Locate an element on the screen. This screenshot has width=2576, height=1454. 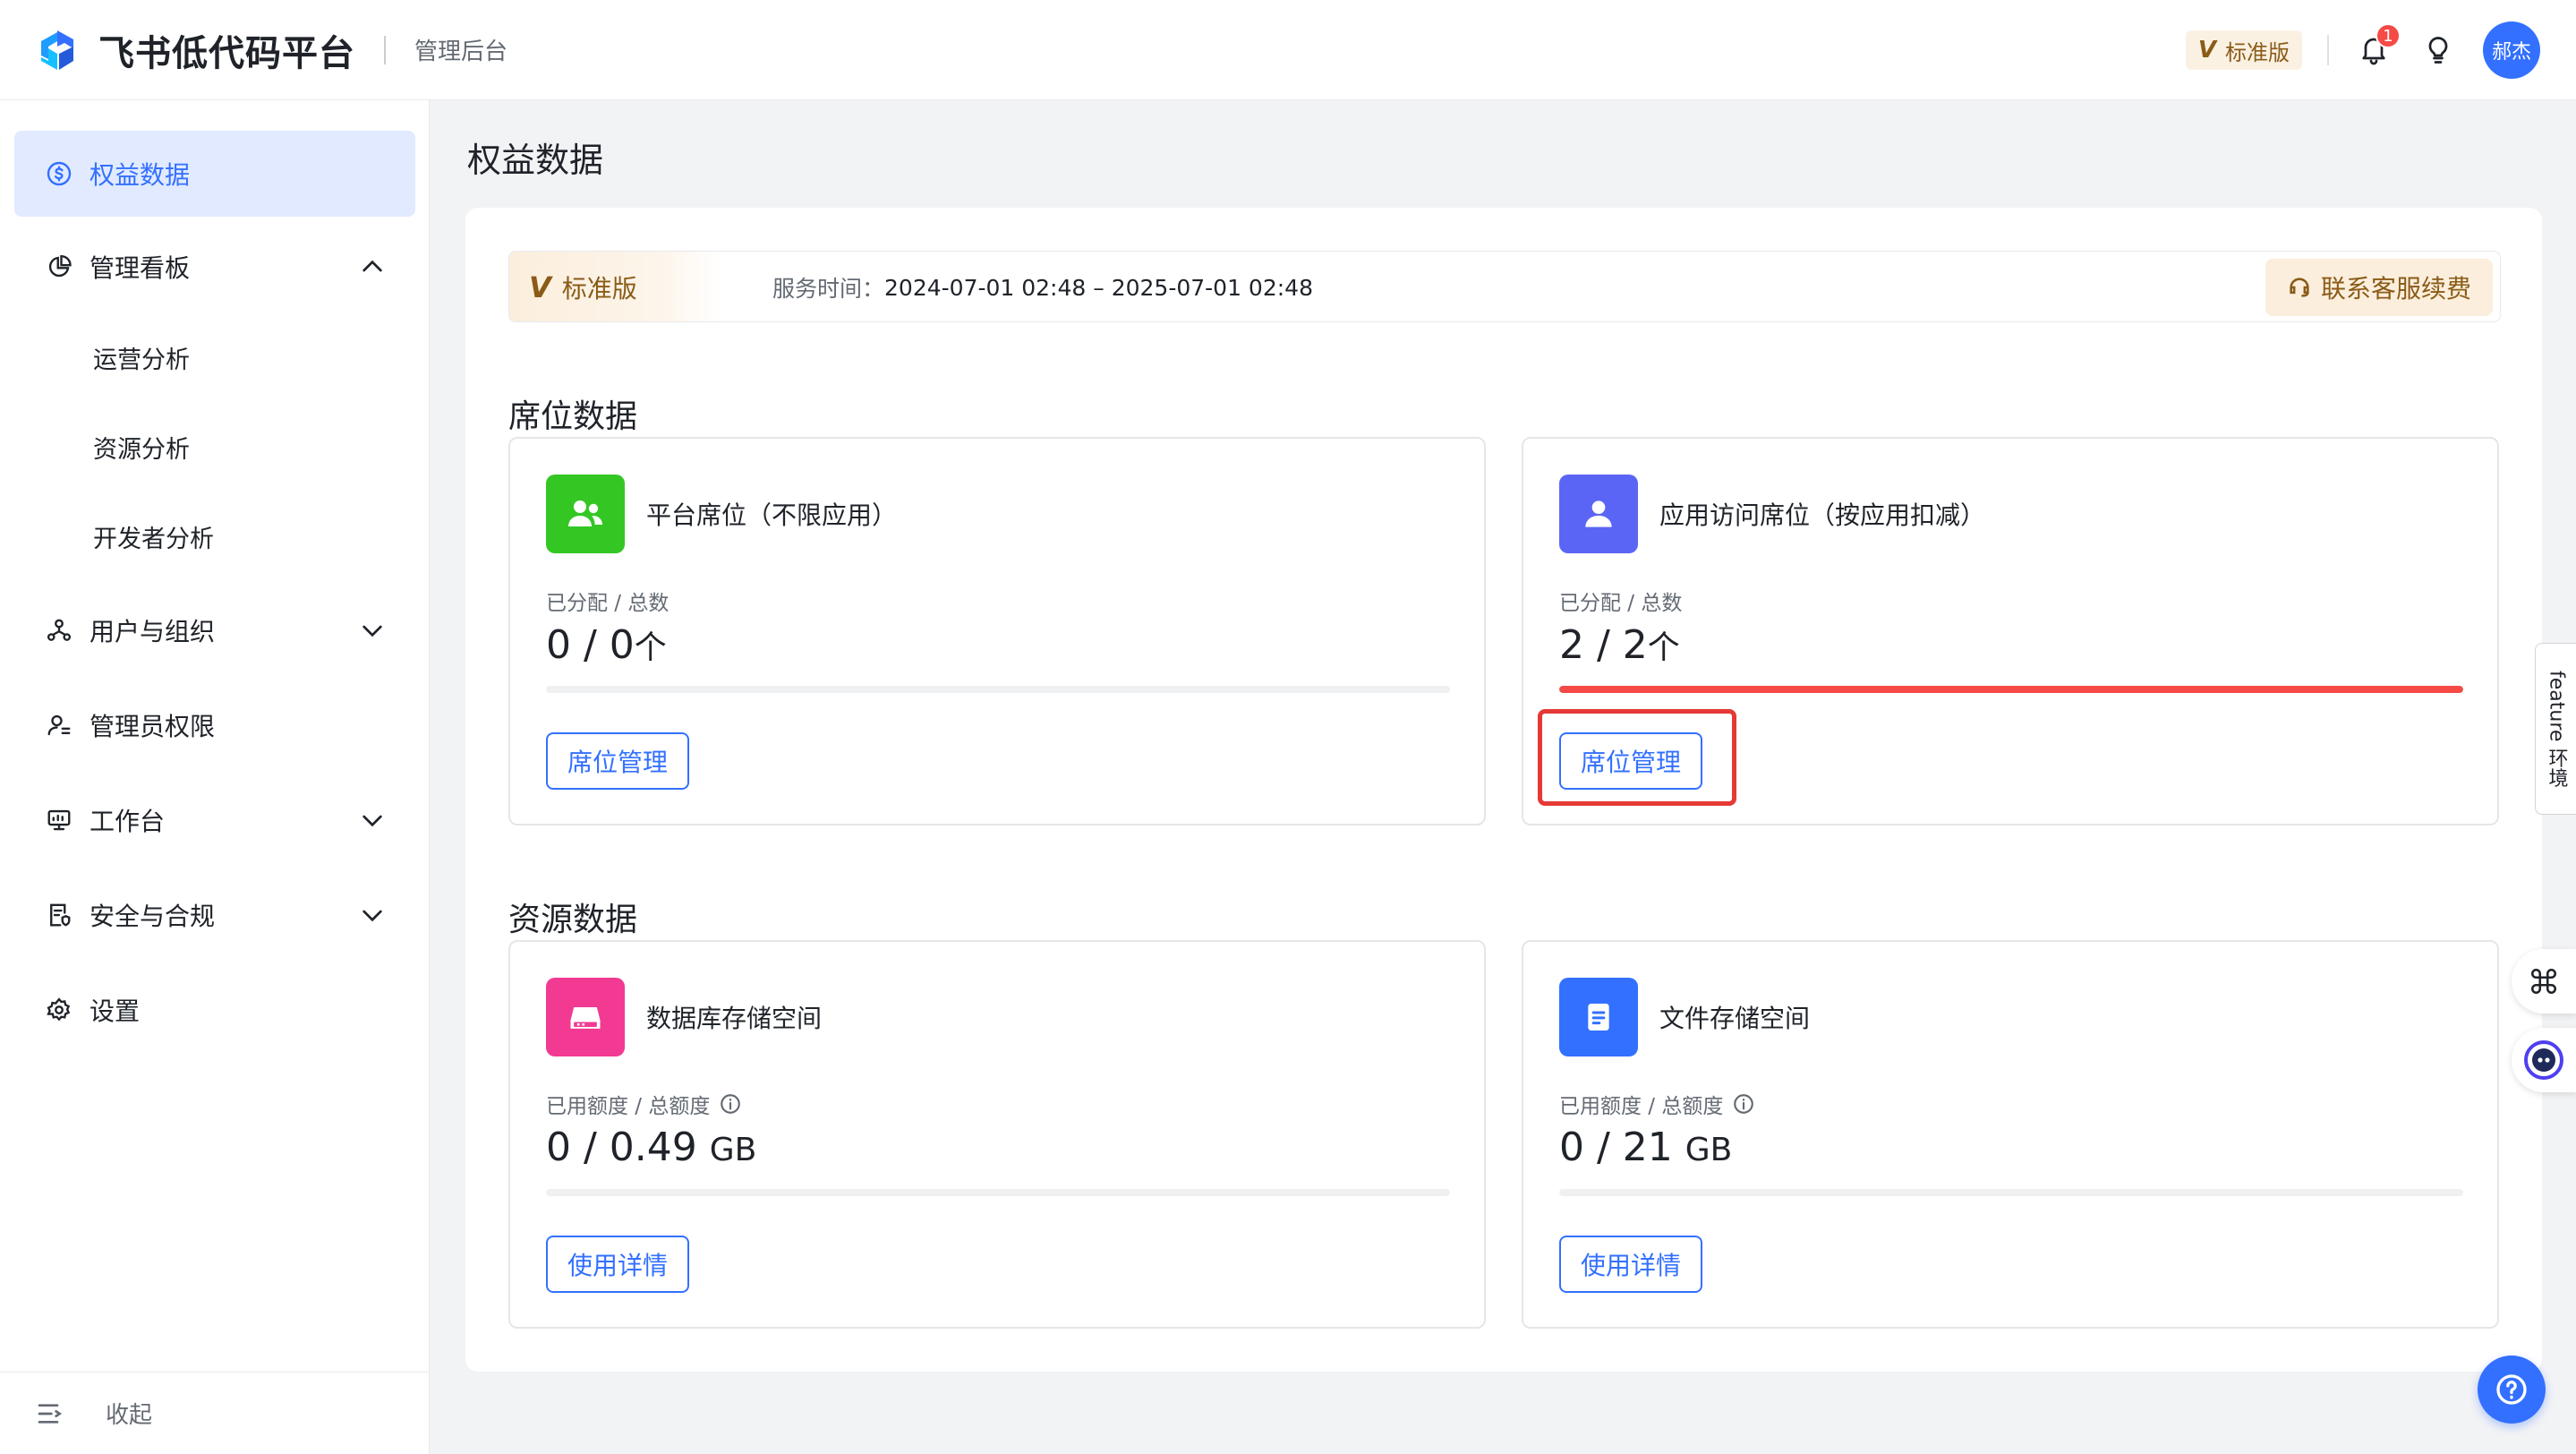
sidebar-item-entitlements: 权益数据 is located at coordinates (214, 174).